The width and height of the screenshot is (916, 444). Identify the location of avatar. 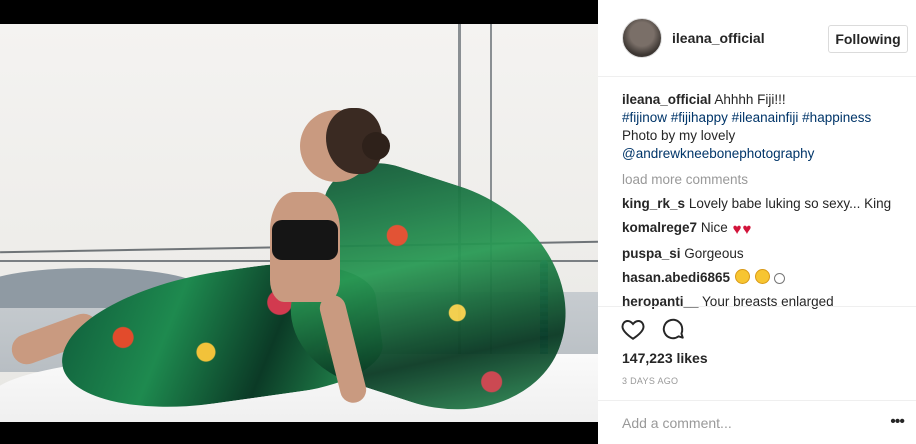
(642, 38).